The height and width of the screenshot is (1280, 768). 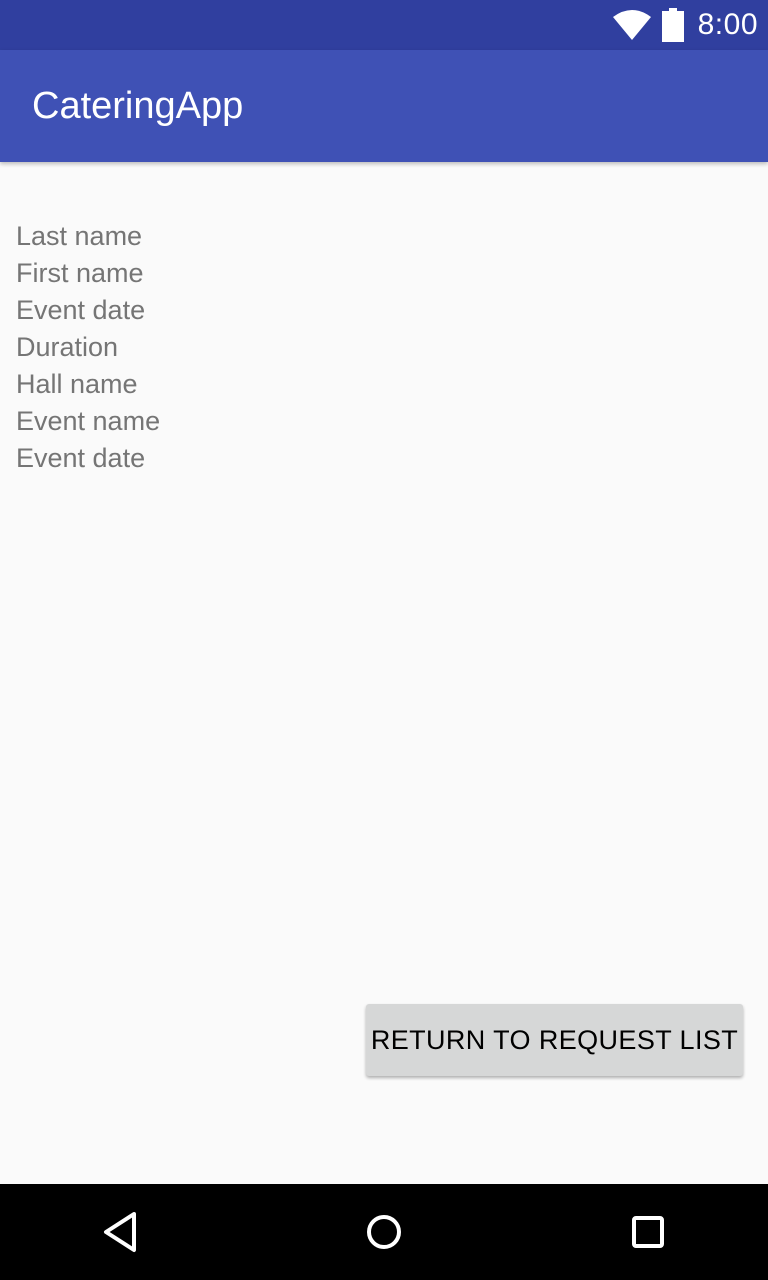 I want to click on battery-icon, so click(x=672, y=25).